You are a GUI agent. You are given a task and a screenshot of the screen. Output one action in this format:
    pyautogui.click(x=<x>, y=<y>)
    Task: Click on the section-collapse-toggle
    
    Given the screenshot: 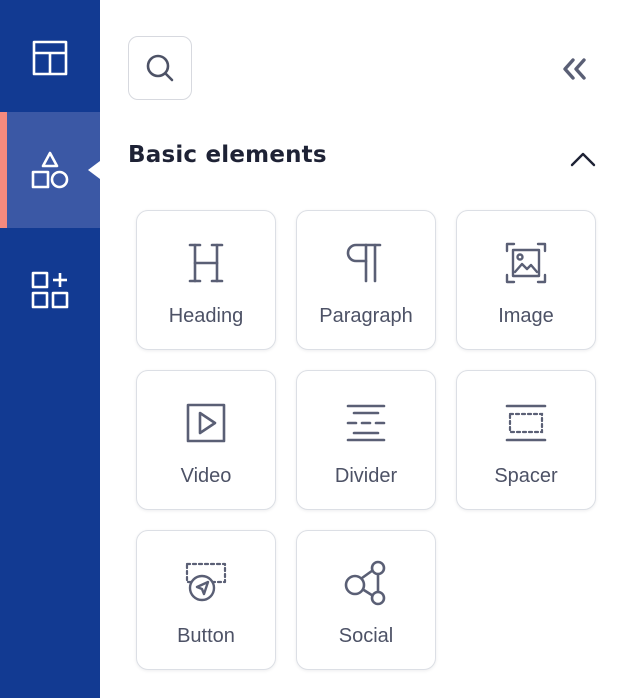 What is the action you would take?
    pyautogui.click(x=583, y=159)
    